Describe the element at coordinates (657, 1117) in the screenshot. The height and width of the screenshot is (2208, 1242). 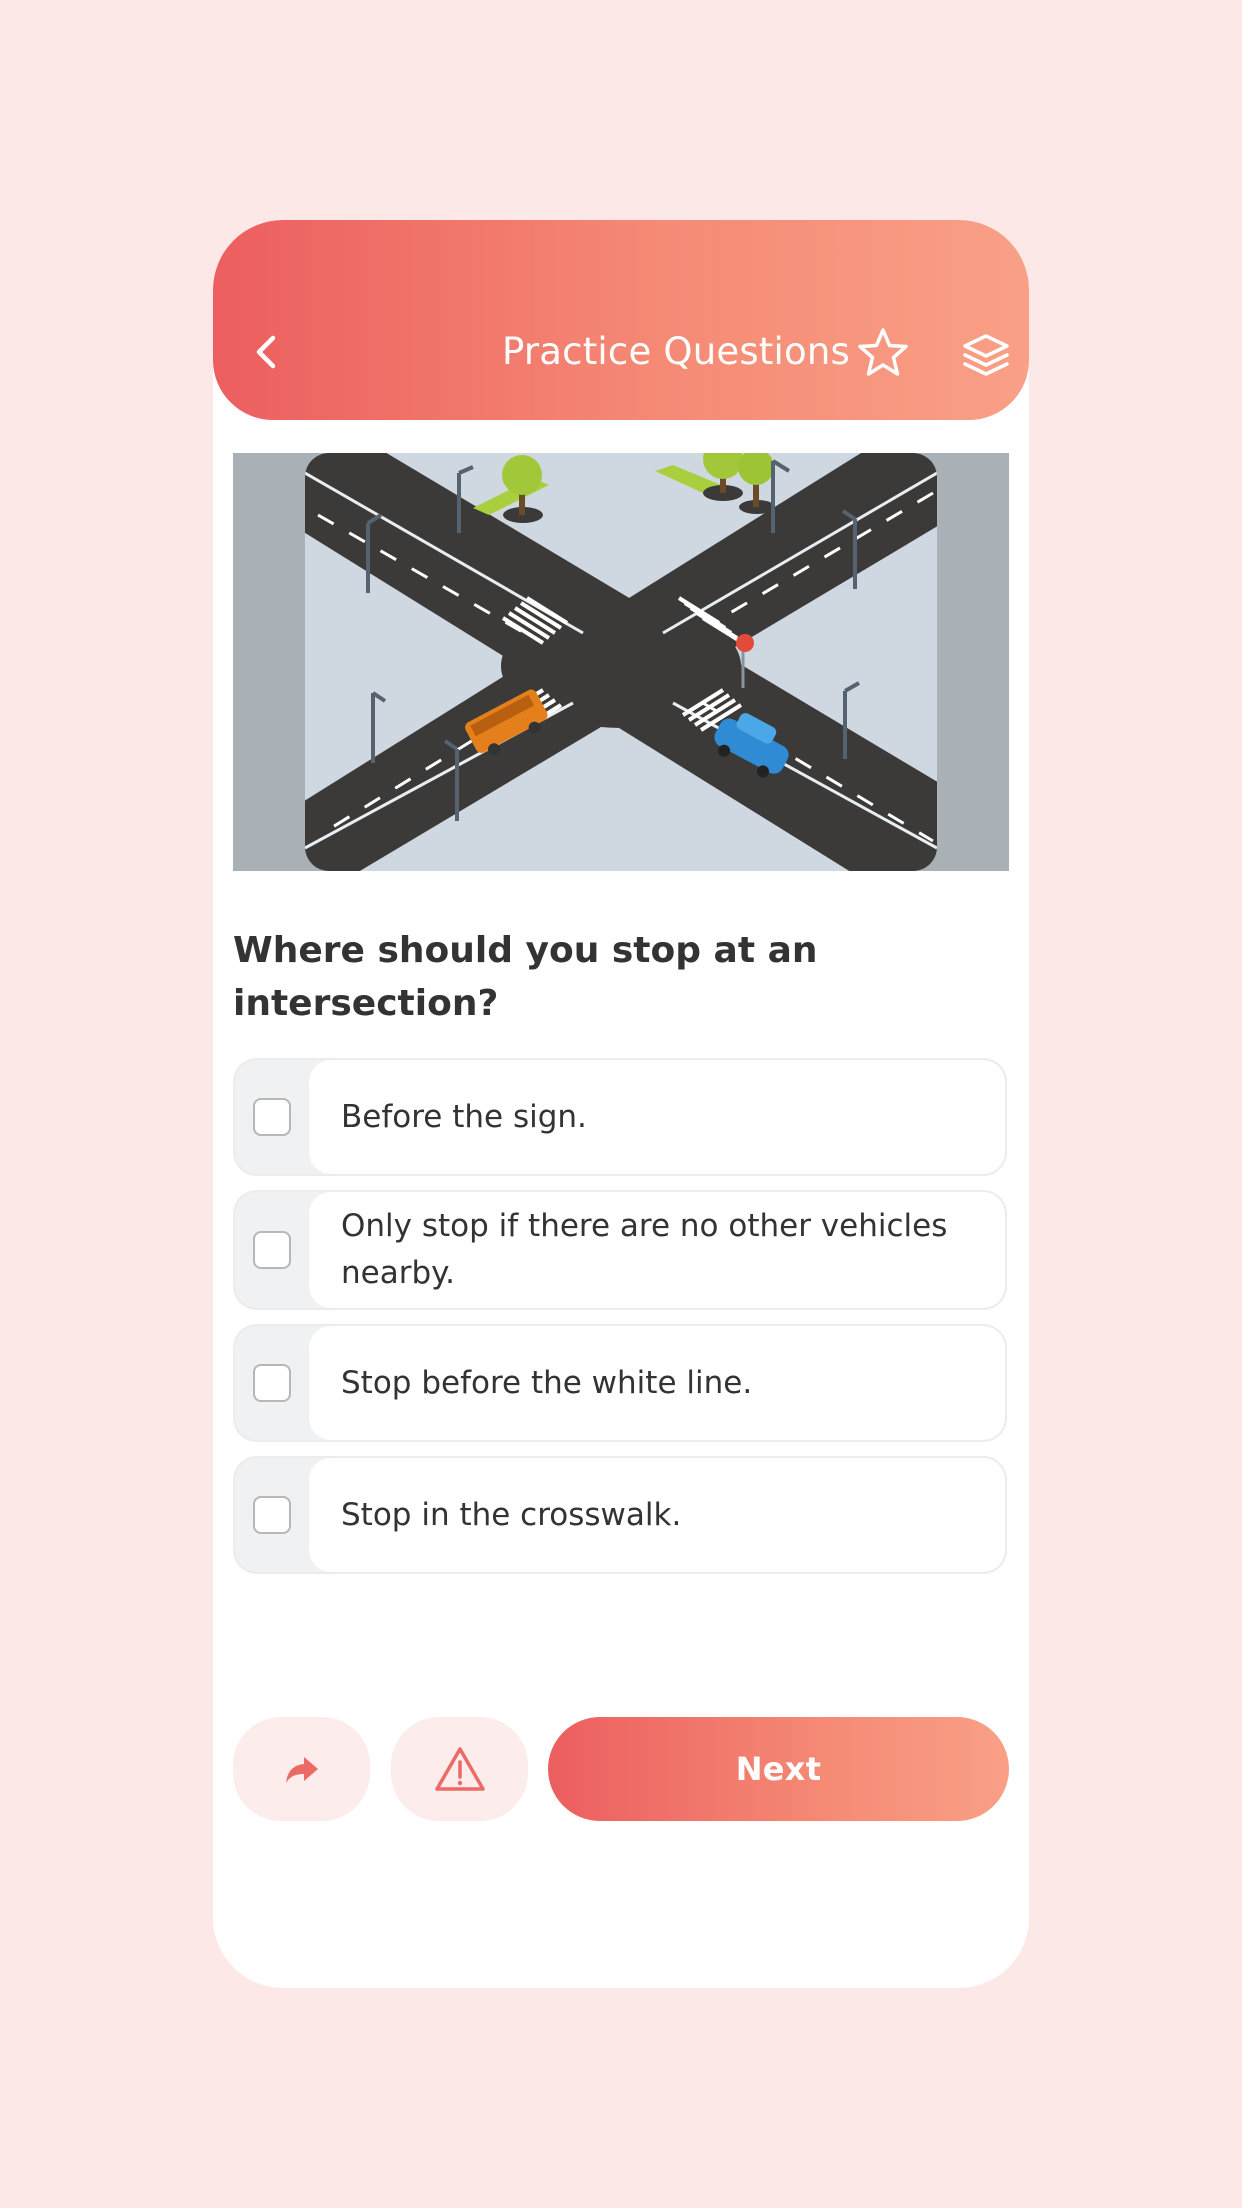
I see `answer-label: Before the sign.` at that location.